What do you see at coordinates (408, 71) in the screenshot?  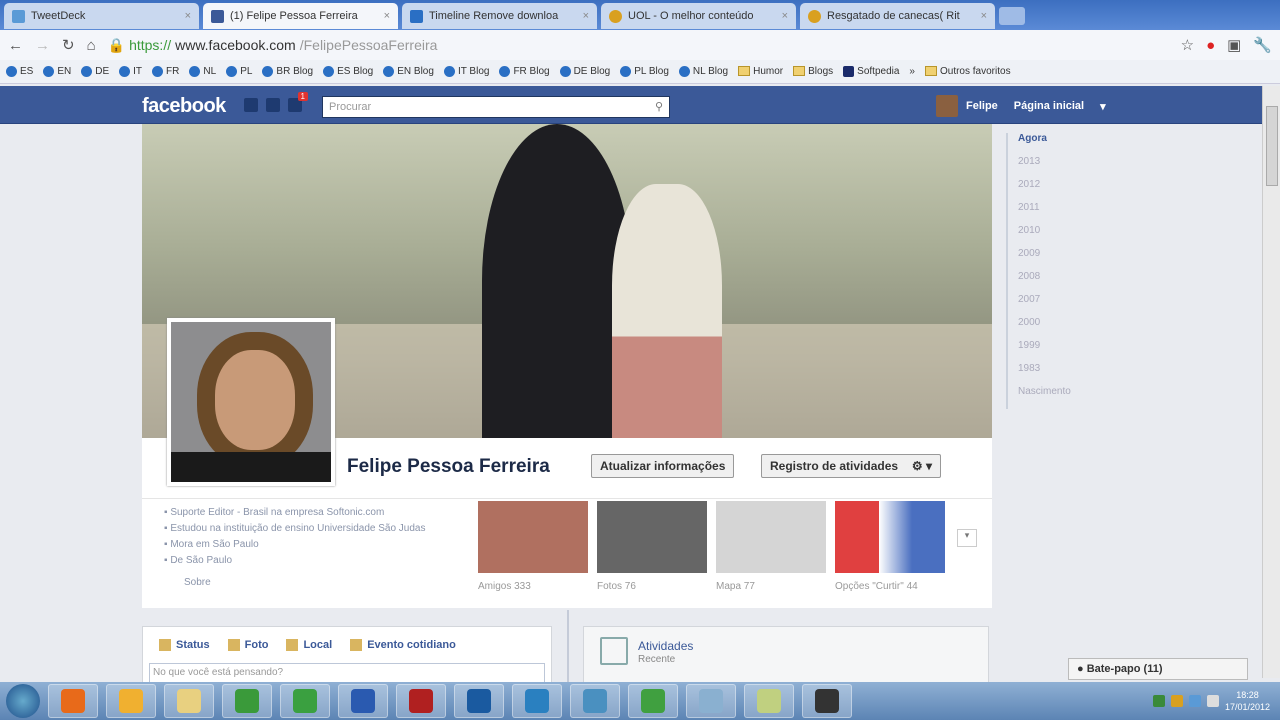 I see `bookmark-item: EN Blog` at bounding box center [408, 71].